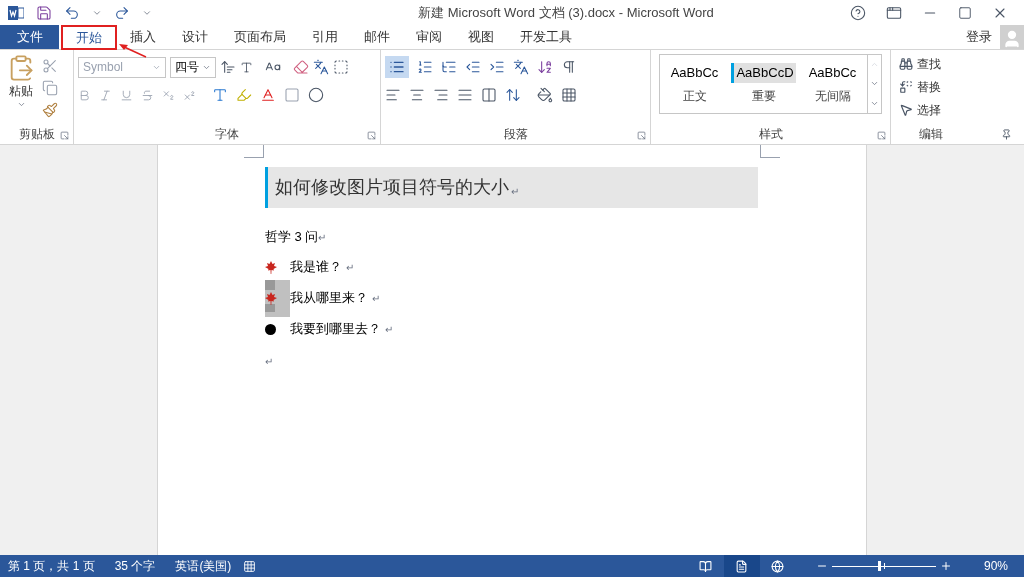  I want to click on style-item: AaBbCc 正文, so click(694, 84).